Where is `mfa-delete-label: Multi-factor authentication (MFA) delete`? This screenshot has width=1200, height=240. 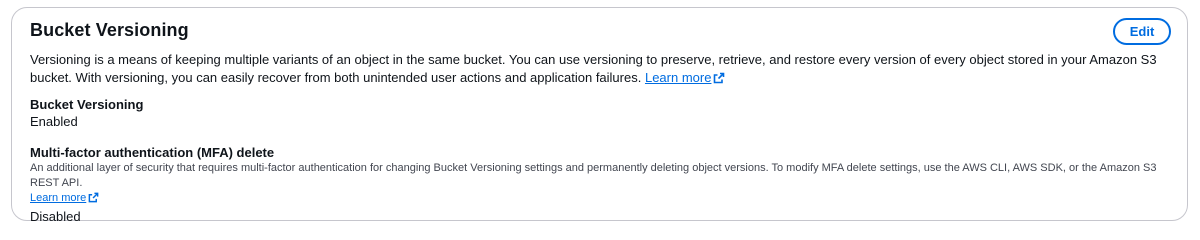 mfa-delete-label: Multi-factor authentication (MFA) delete is located at coordinates (152, 152).